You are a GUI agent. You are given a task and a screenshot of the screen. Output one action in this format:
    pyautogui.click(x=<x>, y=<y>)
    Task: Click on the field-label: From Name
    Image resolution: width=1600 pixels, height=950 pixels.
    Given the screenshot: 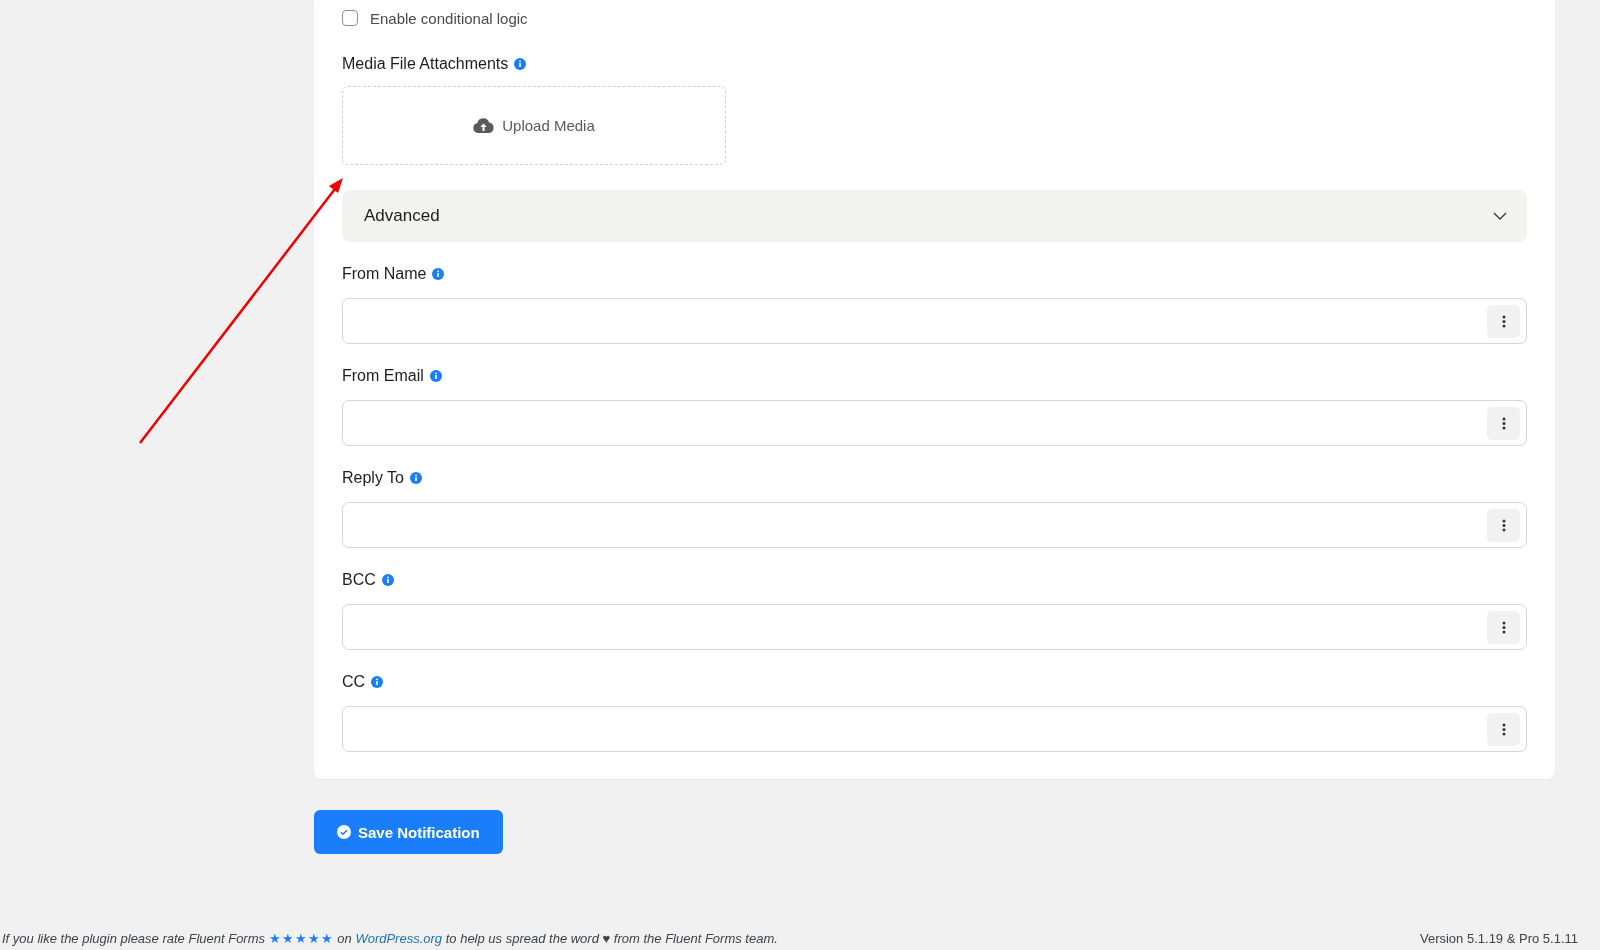 What is the action you would take?
    pyautogui.click(x=384, y=274)
    